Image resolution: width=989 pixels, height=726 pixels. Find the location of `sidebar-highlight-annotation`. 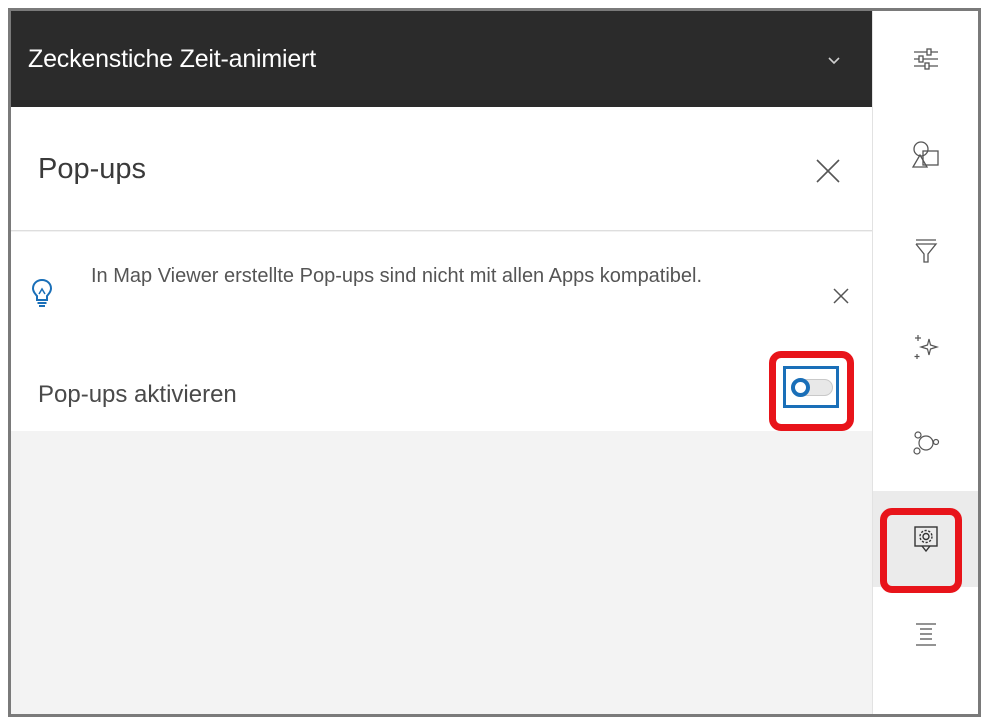

sidebar-highlight-annotation is located at coordinates (921, 550).